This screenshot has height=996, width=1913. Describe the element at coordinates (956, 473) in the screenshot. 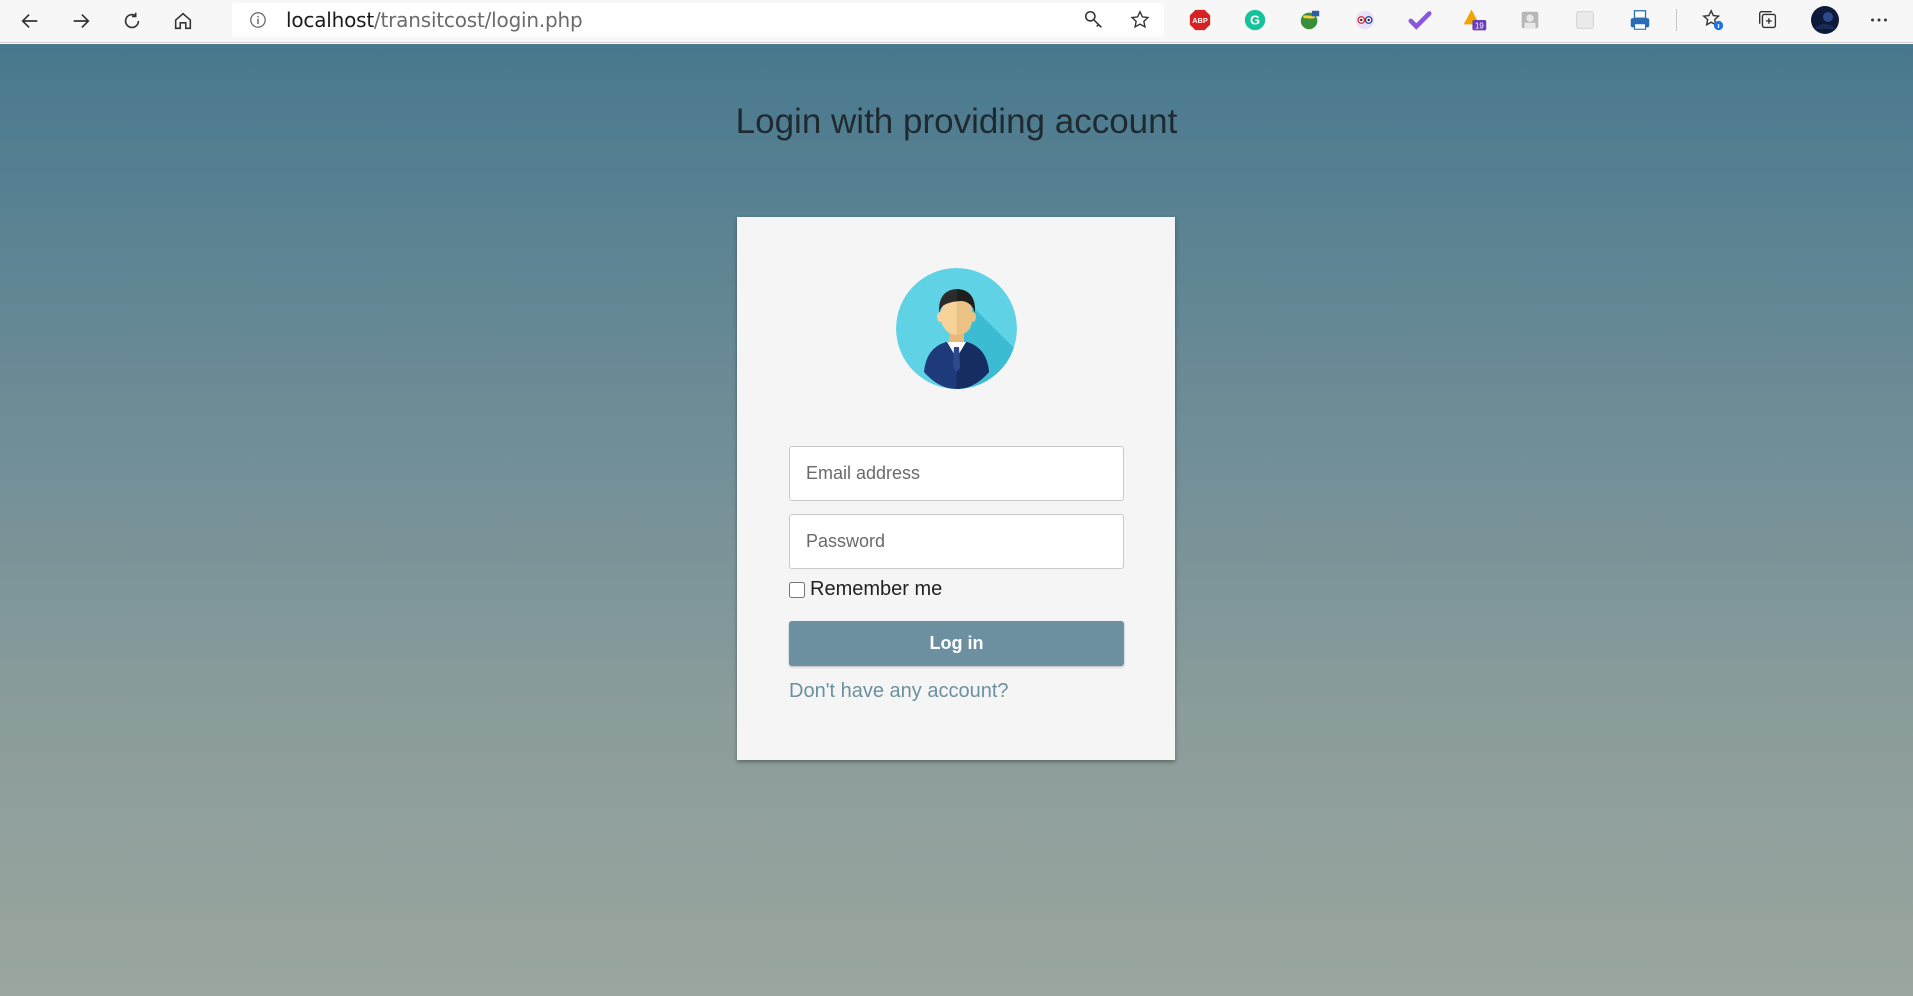

I see `email-field` at that location.